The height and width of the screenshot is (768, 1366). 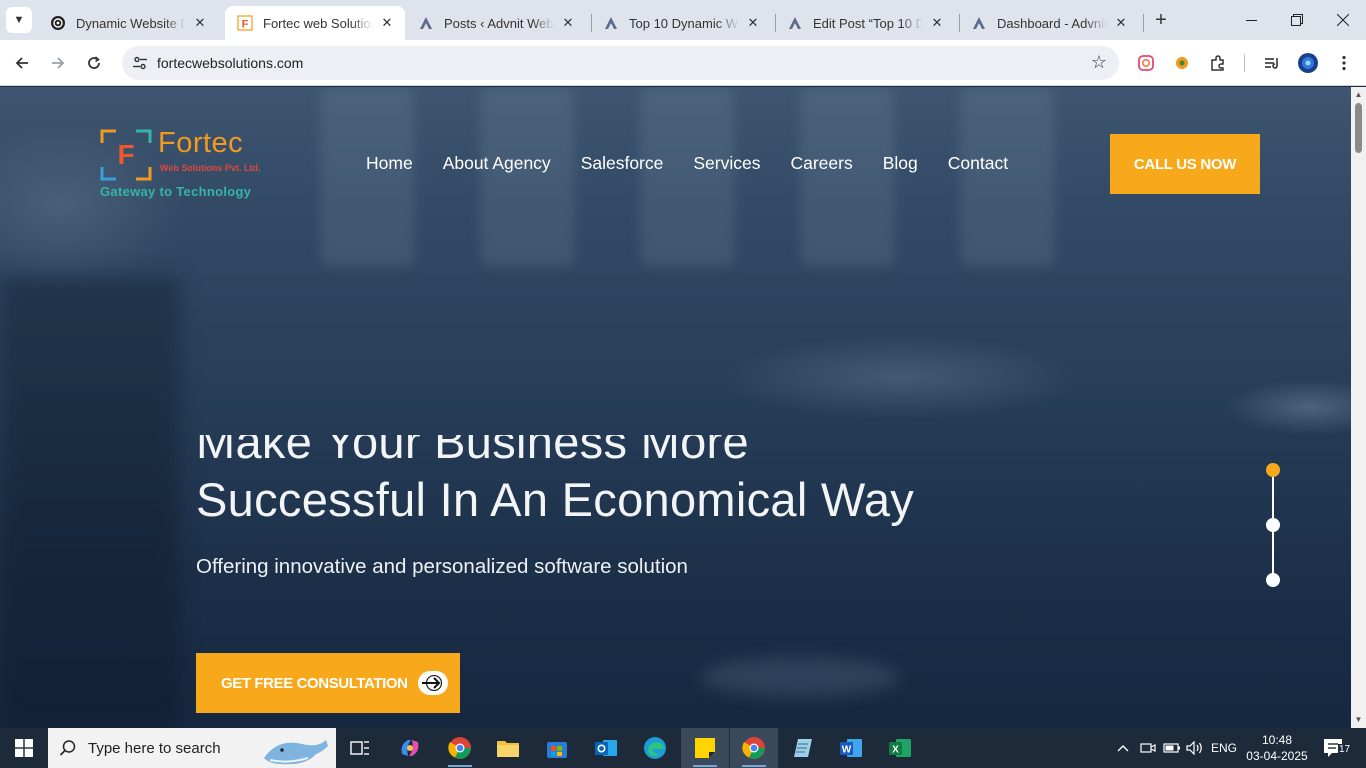 I want to click on browser-tab-3: Top 10 Dynamic Website ✕, so click(x=681, y=23).